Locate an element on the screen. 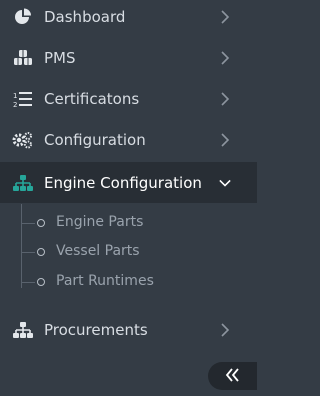 This screenshot has width=320, height=396. sidebar-item-procurements: Procurements is located at coordinates (128, 329).